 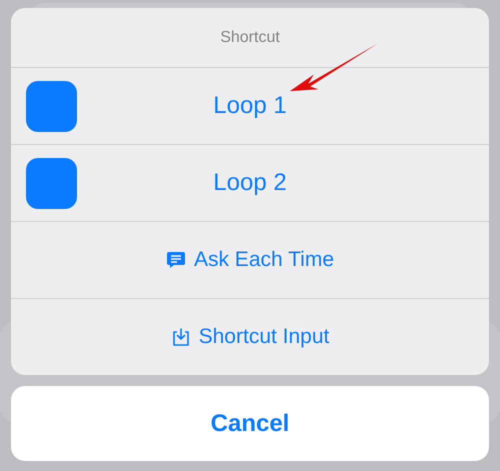 What do you see at coordinates (180, 337) in the screenshot?
I see `download-icon` at bounding box center [180, 337].